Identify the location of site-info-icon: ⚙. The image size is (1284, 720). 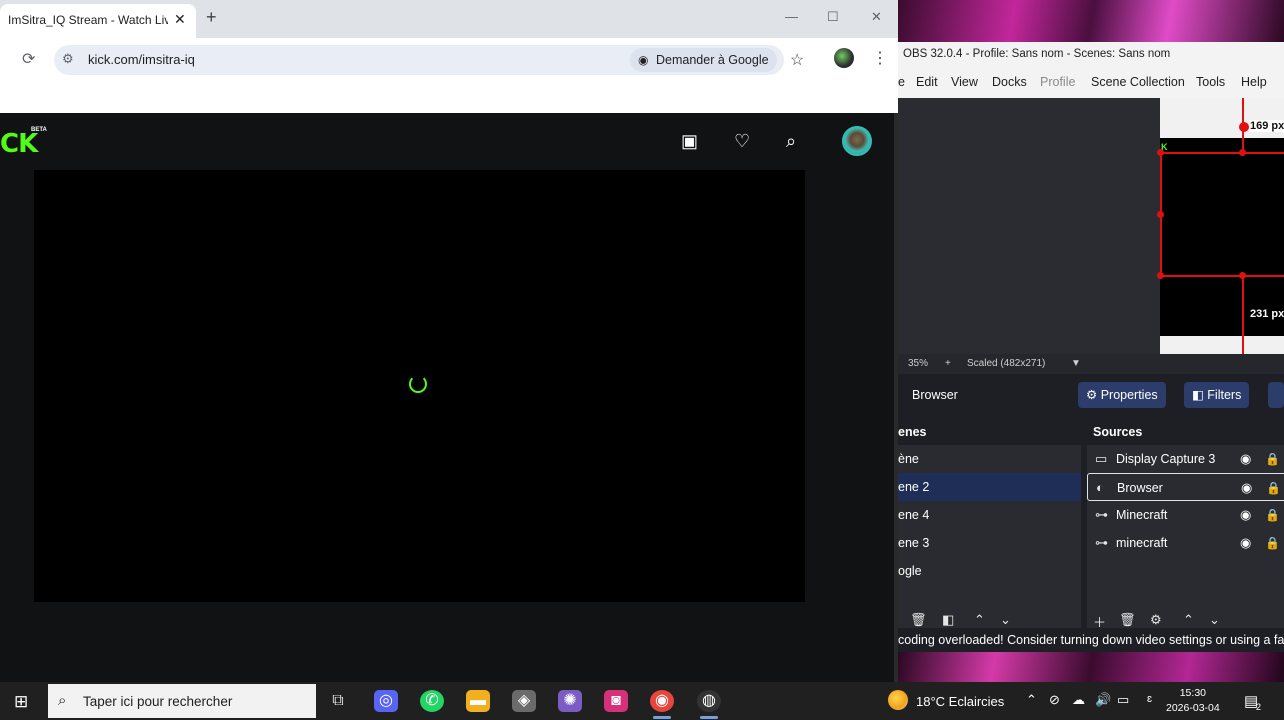
(68, 59).